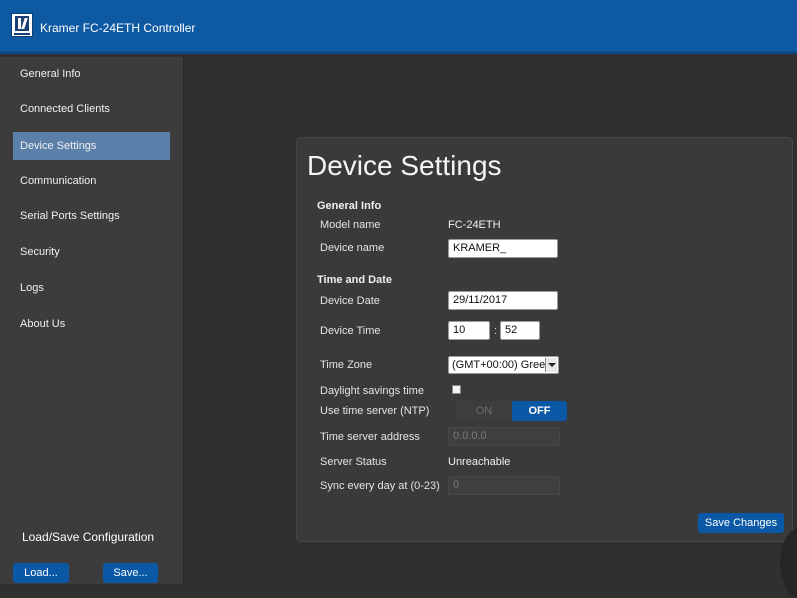 The height and width of the screenshot is (598, 797). What do you see at coordinates (346, 365) in the screenshot?
I see `time-zone-label: Time Zone` at bounding box center [346, 365].